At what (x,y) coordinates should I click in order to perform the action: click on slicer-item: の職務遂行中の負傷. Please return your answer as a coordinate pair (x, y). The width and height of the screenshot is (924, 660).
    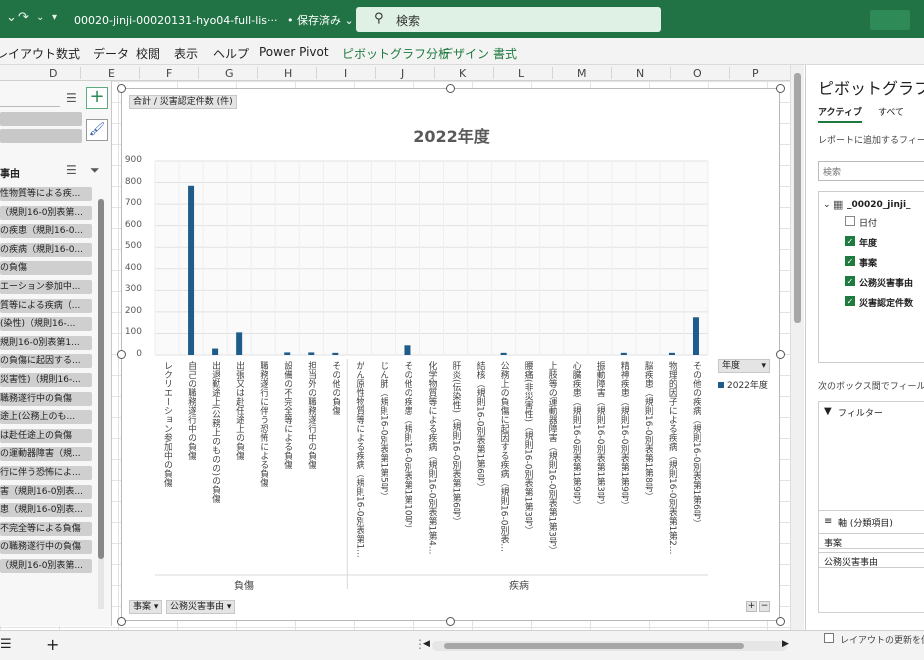
    Looking at the image, I should click on (46, 547).